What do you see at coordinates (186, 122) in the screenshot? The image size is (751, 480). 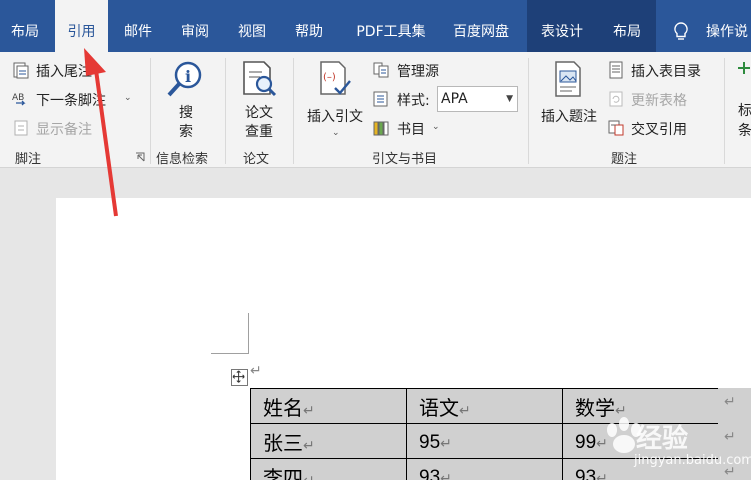 I see `search-label: 搜 索` at bounding box center [186, 122].